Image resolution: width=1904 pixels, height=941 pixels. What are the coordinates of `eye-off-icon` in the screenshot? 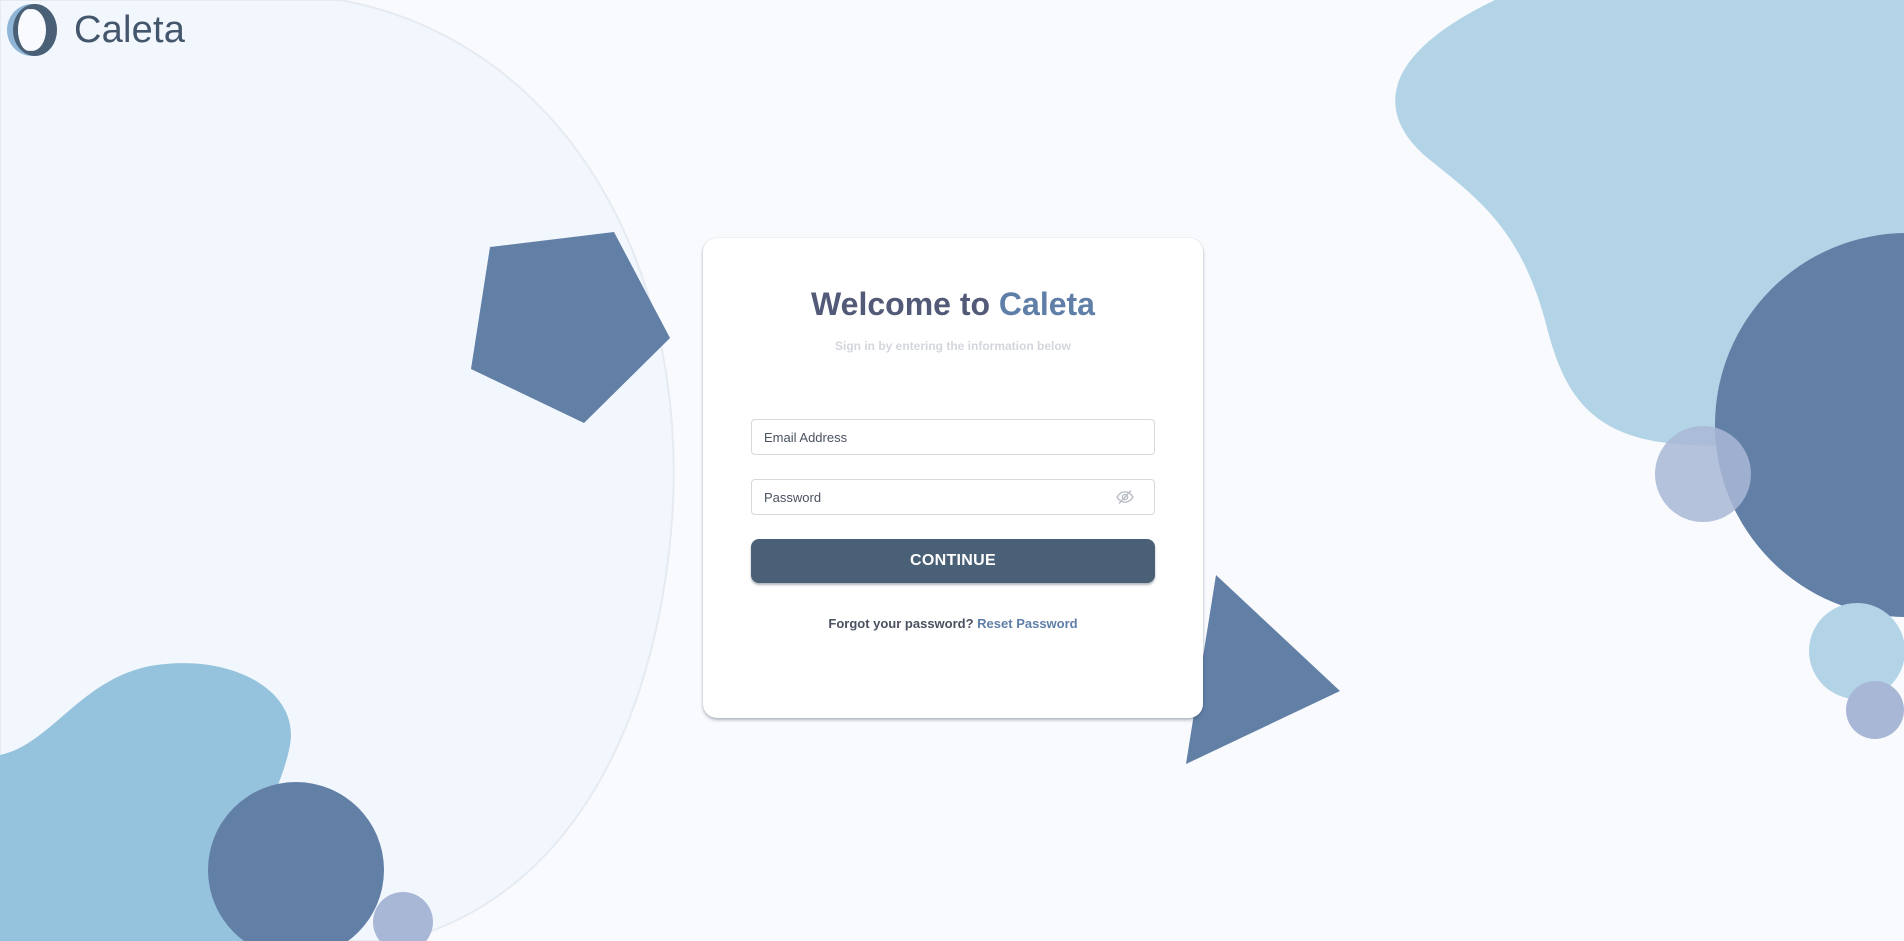 It's located at (1125, 497).